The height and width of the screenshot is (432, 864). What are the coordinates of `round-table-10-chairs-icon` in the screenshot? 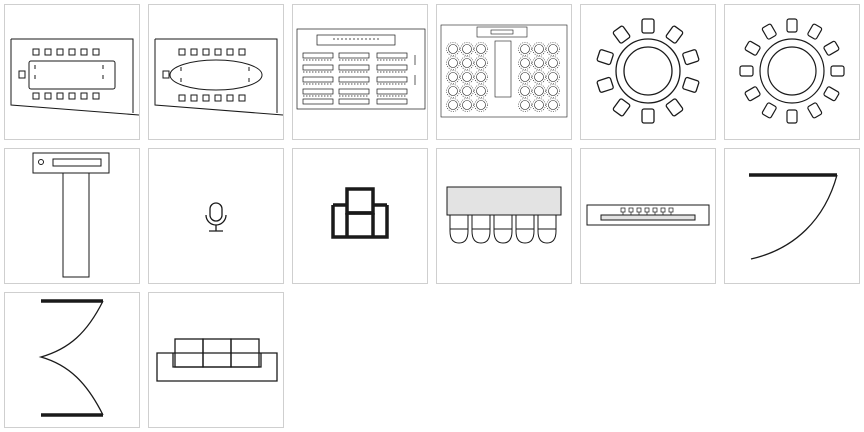 It's located at (648, 71).